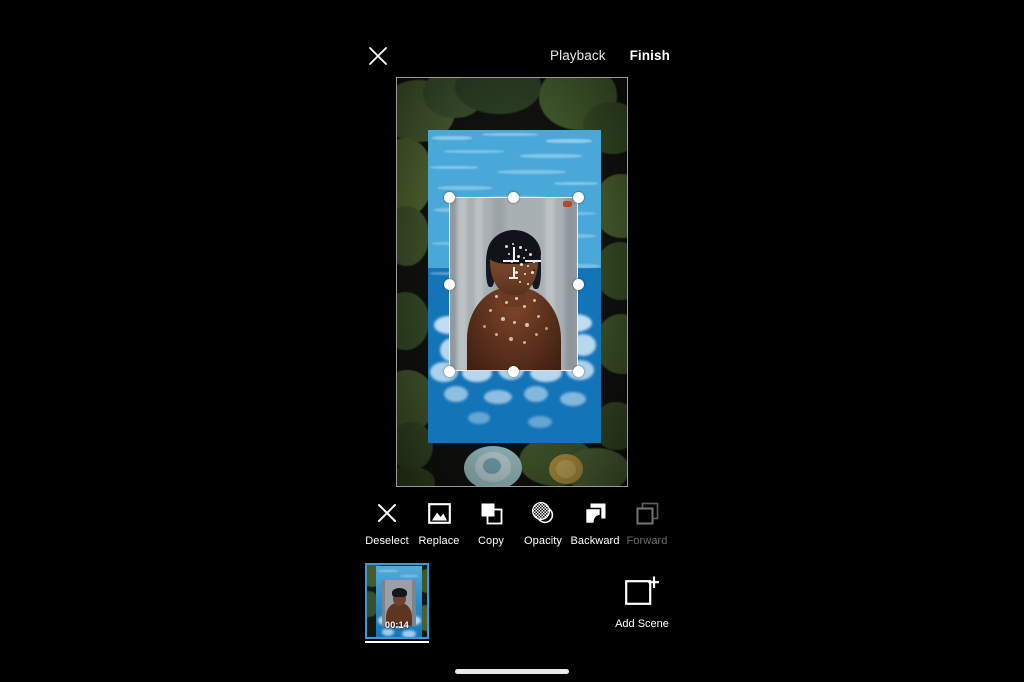  I want to click on tool-opacity: Opacity, so click(543, 523).